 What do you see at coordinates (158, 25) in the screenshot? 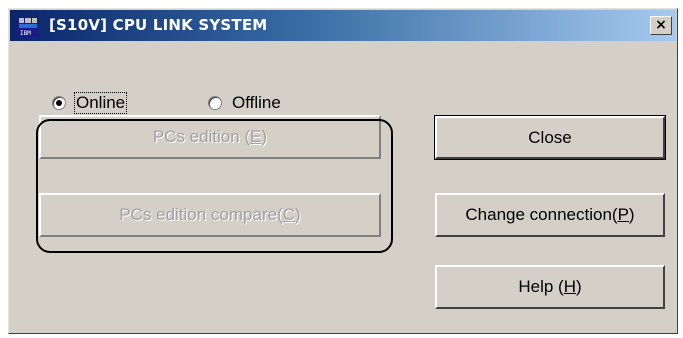
I see `window-title: [S10V] CPU LINK SYSTEM` at bounding box center [158, 25].